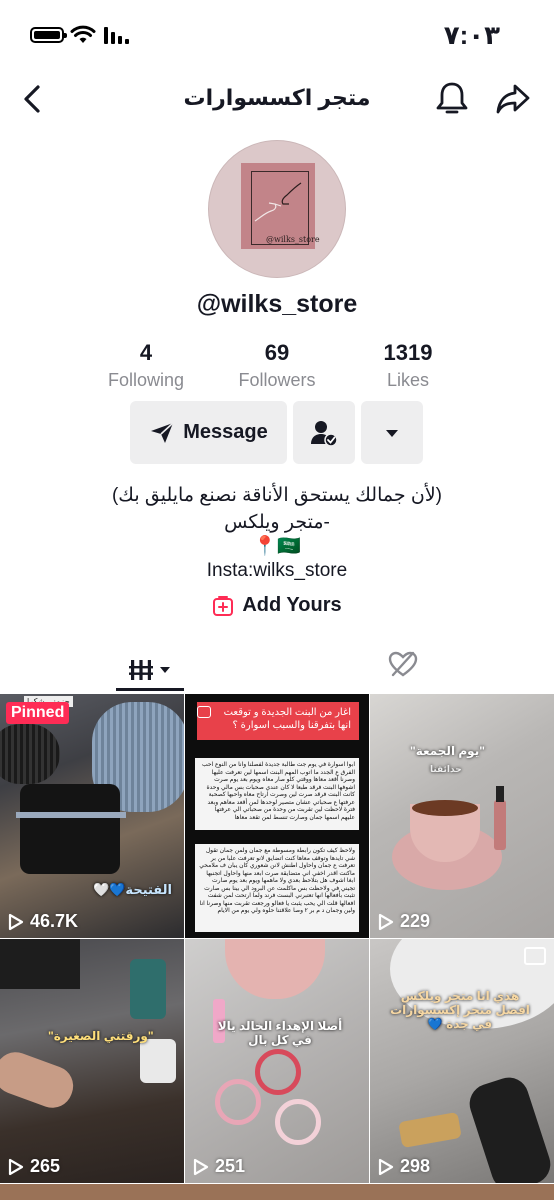  What do you see at coordinates (162, 432) in the screenshot?
I see `send-icon` at bounding box center [162, 432].